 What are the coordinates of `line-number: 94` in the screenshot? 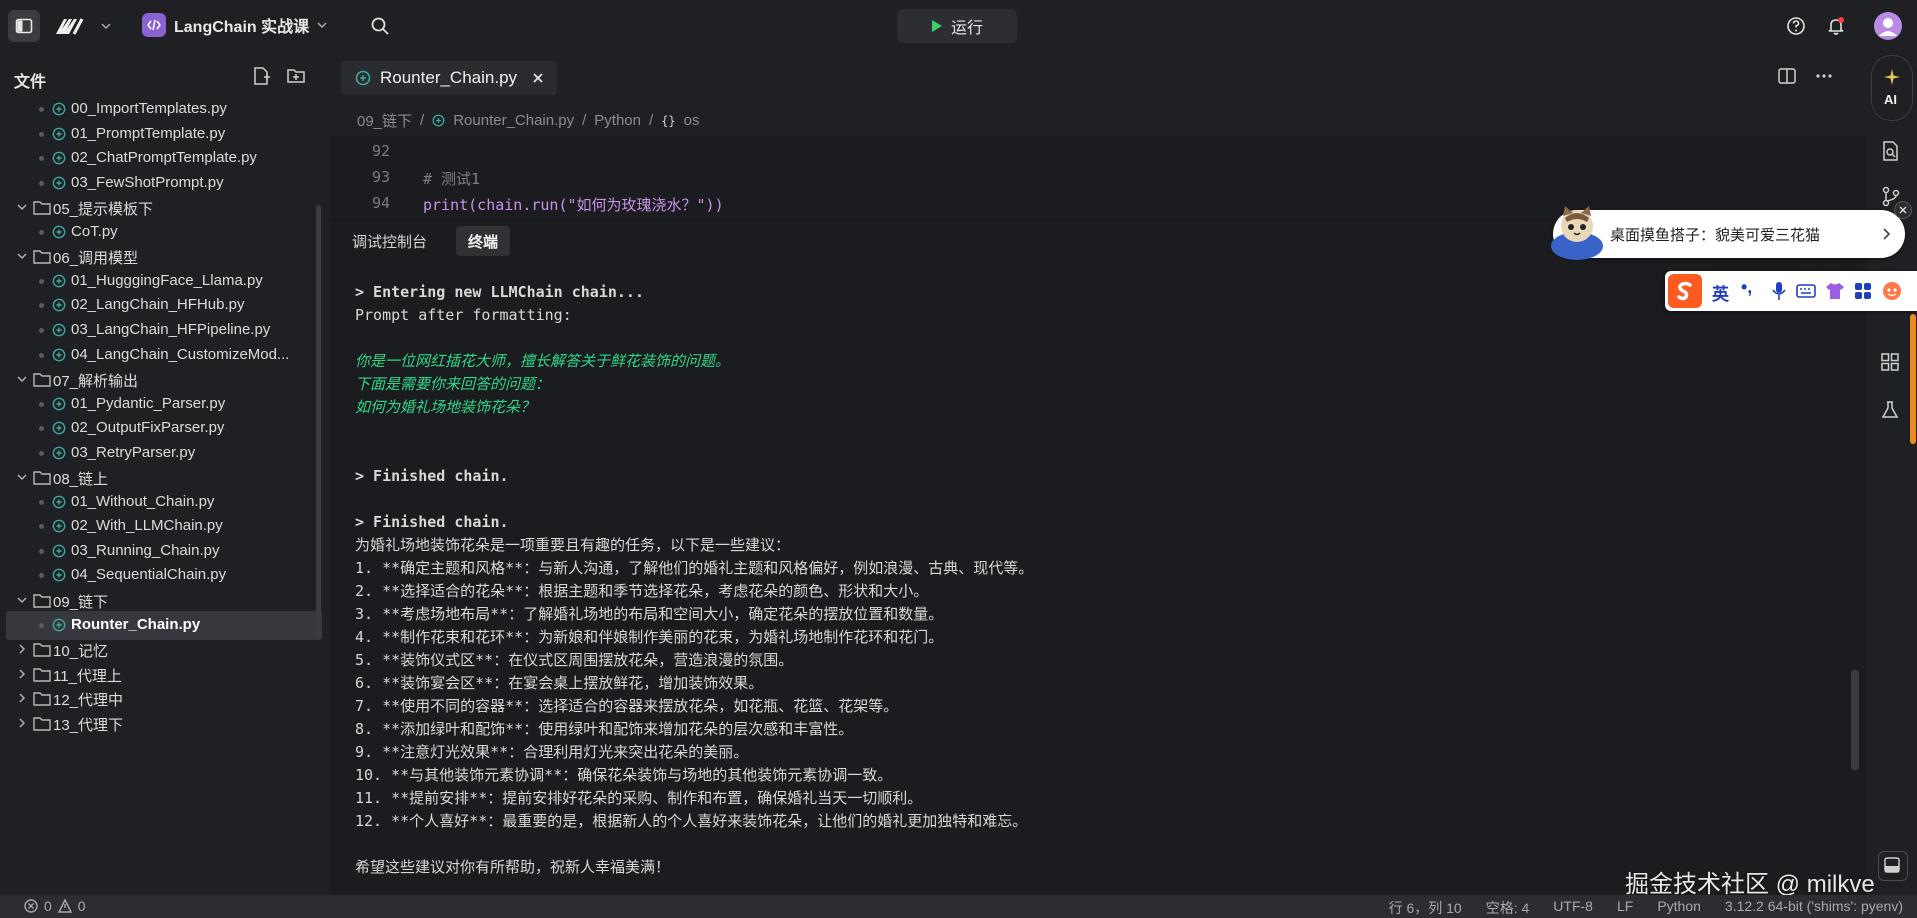 It's located at (380, 203).